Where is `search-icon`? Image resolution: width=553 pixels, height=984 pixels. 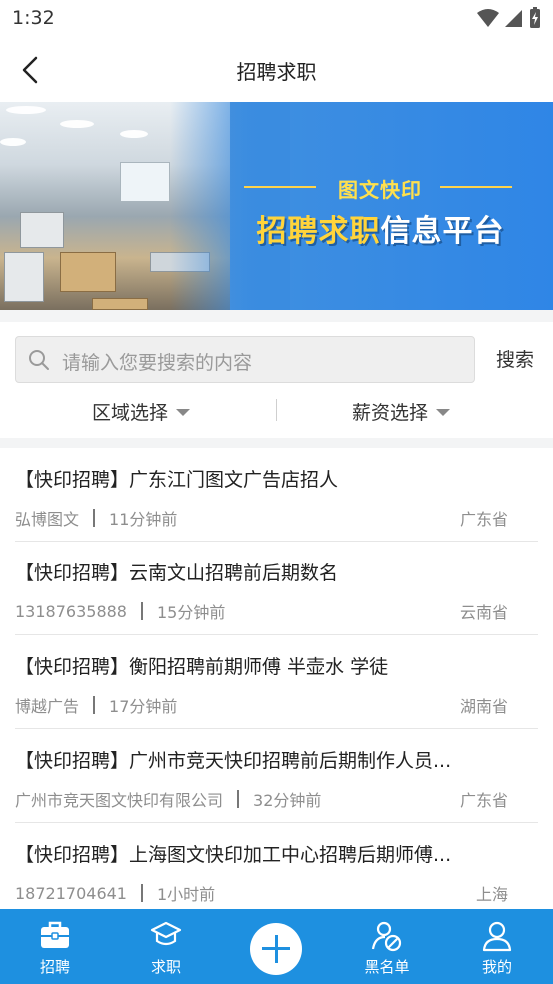 search-icon is located at coordinates (39, 360).